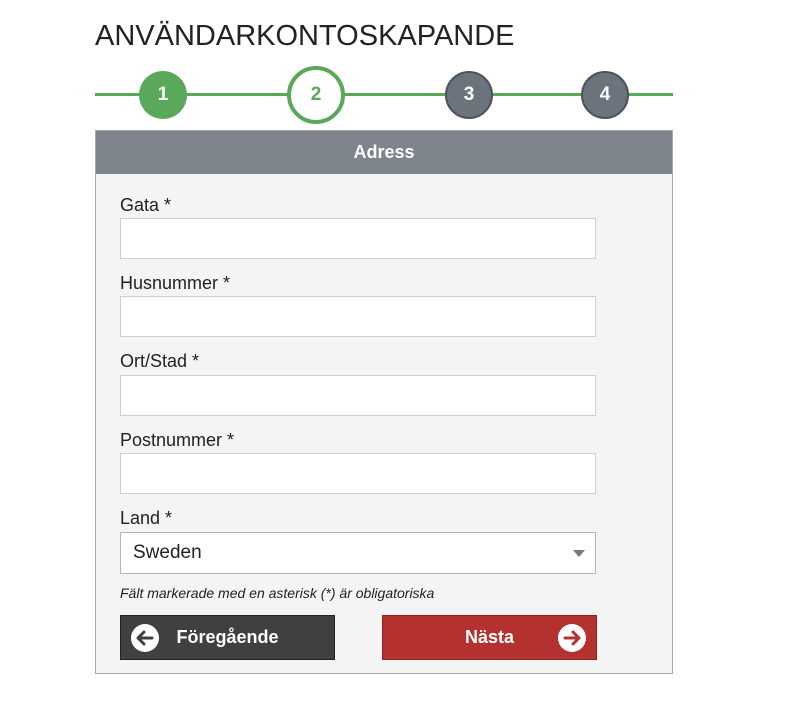 The image size is (800, 714). I want to click on arrow-left-icon, so click(145, 638).